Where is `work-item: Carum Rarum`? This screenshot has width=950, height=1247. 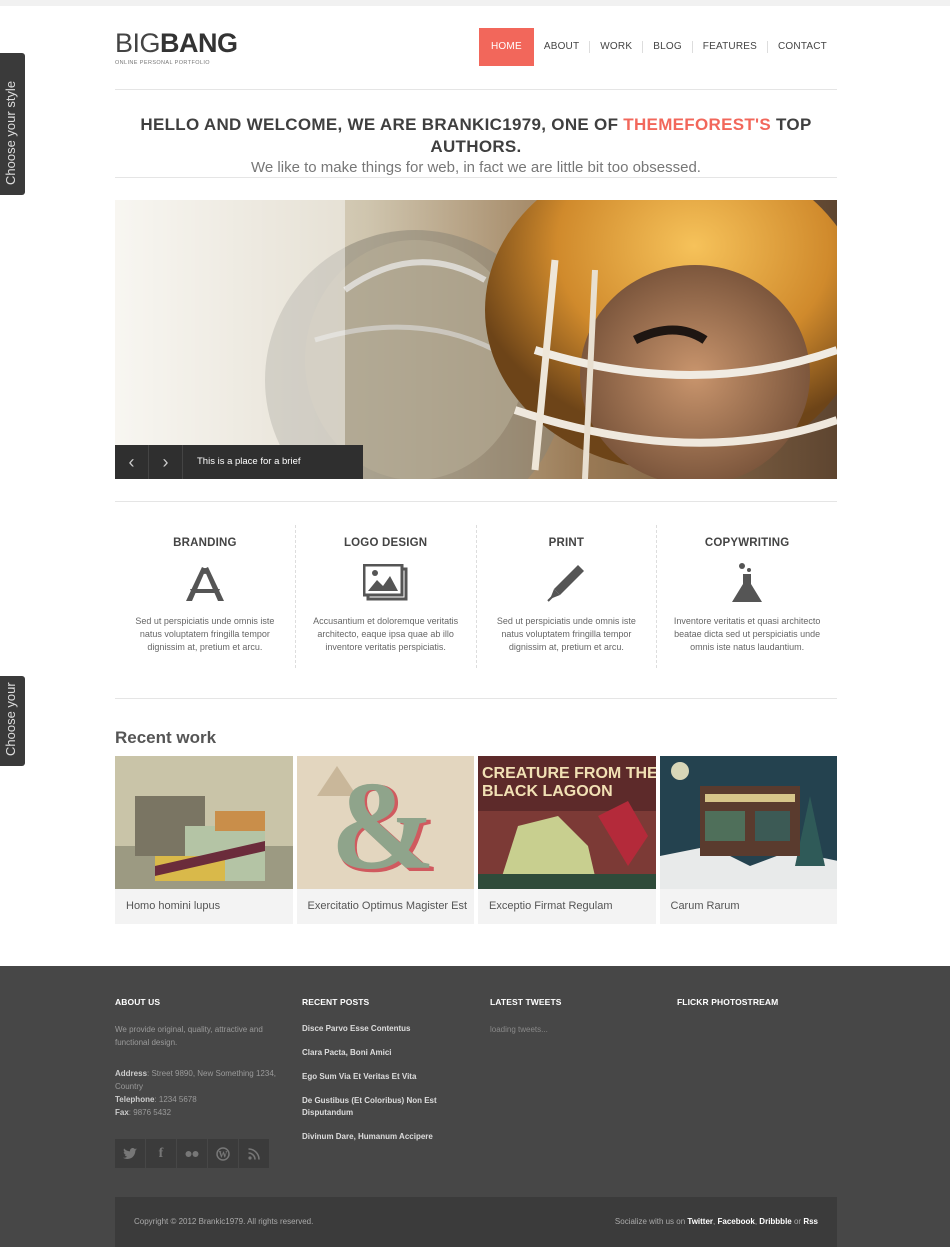 work-item: Carum Rarum is located at coordinates (748, 840).